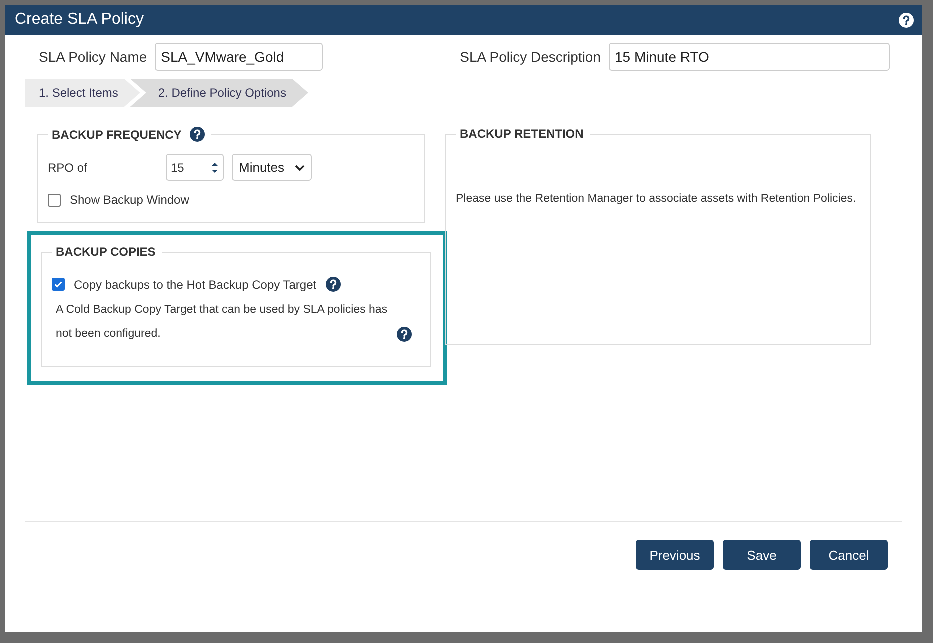 The width and height of the screenshot is (933, 643). Describe the element at coordinates (93, 57) in the screenshot. I see `field-label: SLA Policy Name` at that location.